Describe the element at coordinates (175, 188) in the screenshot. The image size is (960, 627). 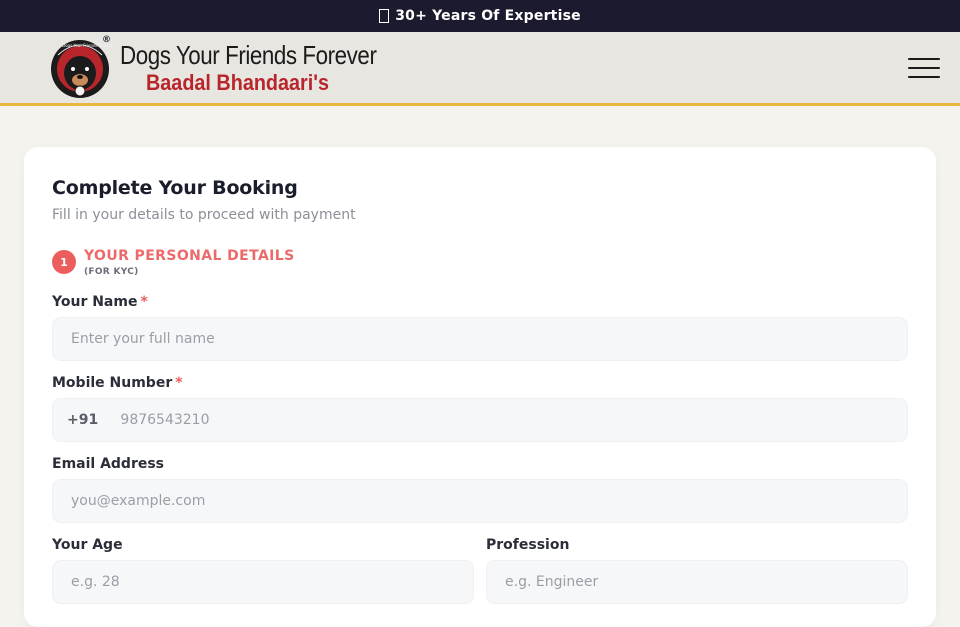
I see `form-title: Complete Your Booking` at that location.